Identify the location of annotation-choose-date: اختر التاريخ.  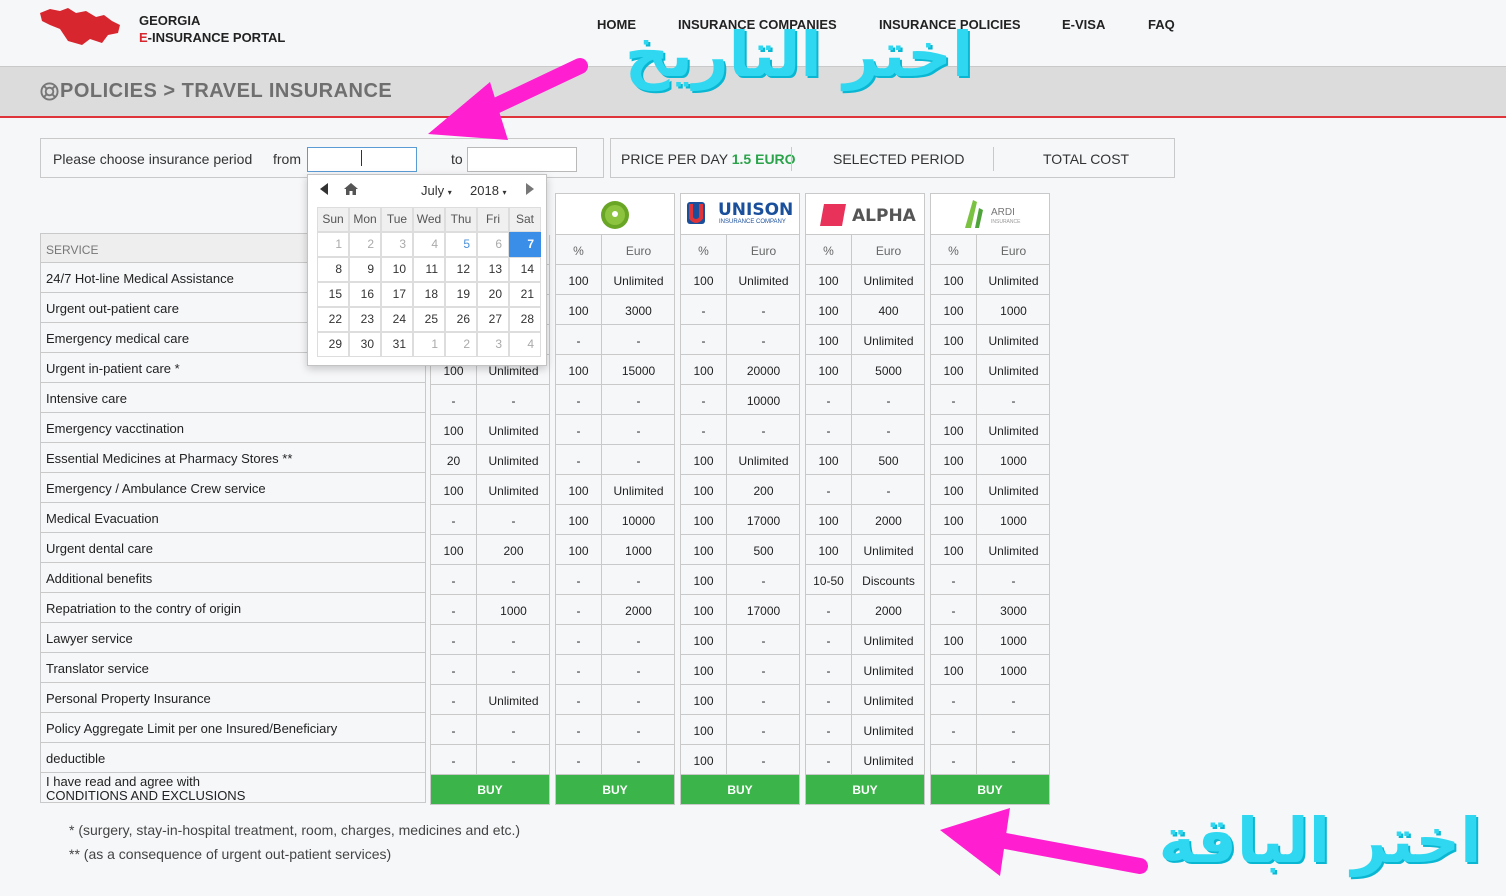
(799, 54).